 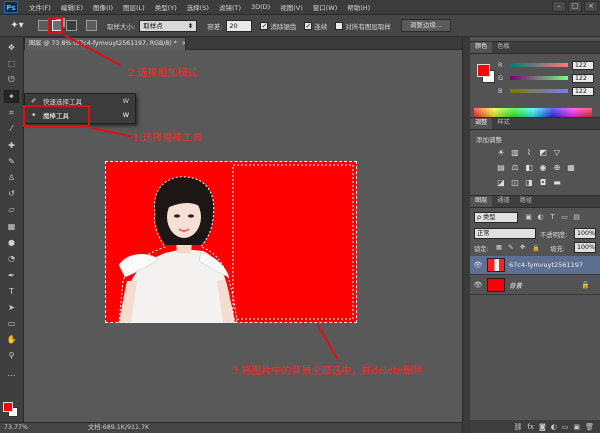 I want to click on link-layers-icon: ⛓, so click(x=517, y=427).